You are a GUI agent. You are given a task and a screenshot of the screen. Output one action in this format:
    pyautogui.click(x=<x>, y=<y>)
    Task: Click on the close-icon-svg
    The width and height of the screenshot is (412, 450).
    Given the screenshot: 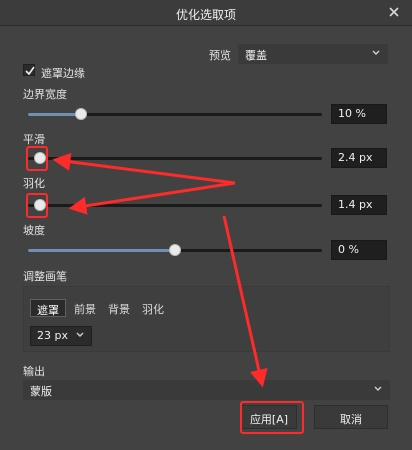 What is the action you would take?
    pyautogui.click(x=394, y=12)
    